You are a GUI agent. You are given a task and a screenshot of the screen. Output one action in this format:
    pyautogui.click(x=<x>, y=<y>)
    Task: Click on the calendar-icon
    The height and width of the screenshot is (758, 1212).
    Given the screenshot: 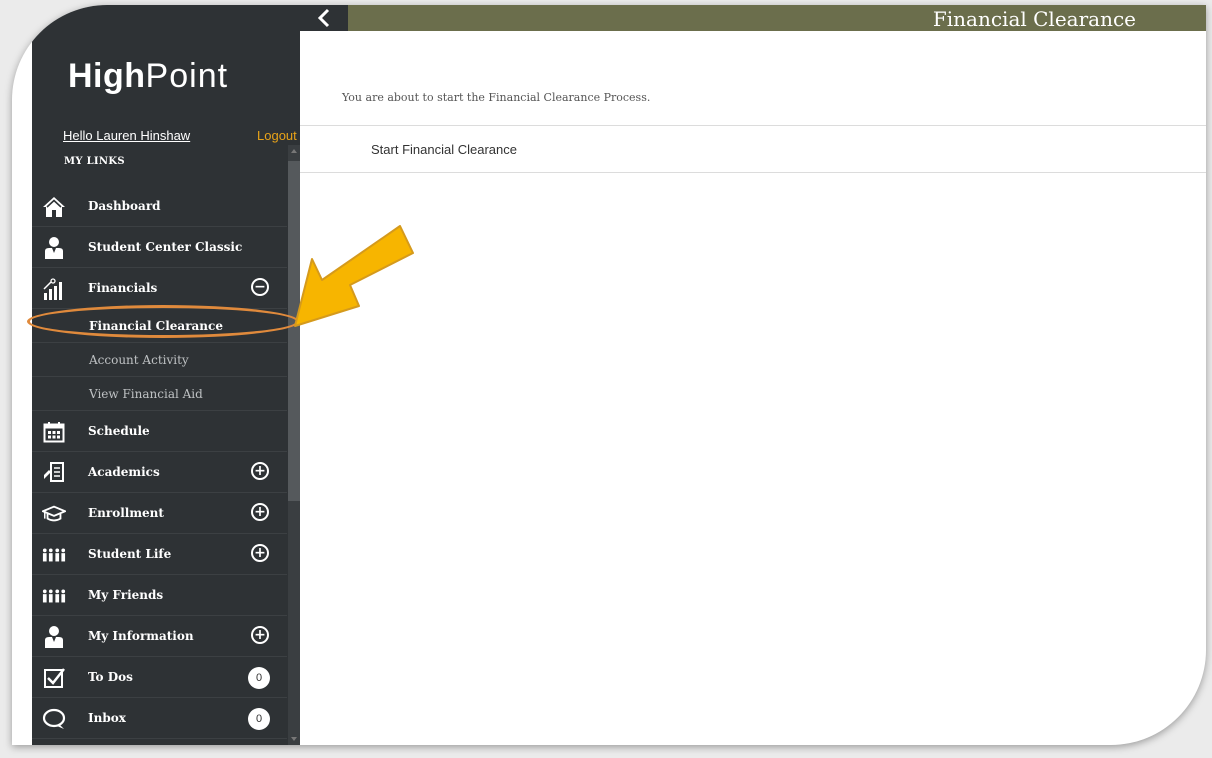 What is the action you would take?
    pyautogui.click(x=54, y=432)
    